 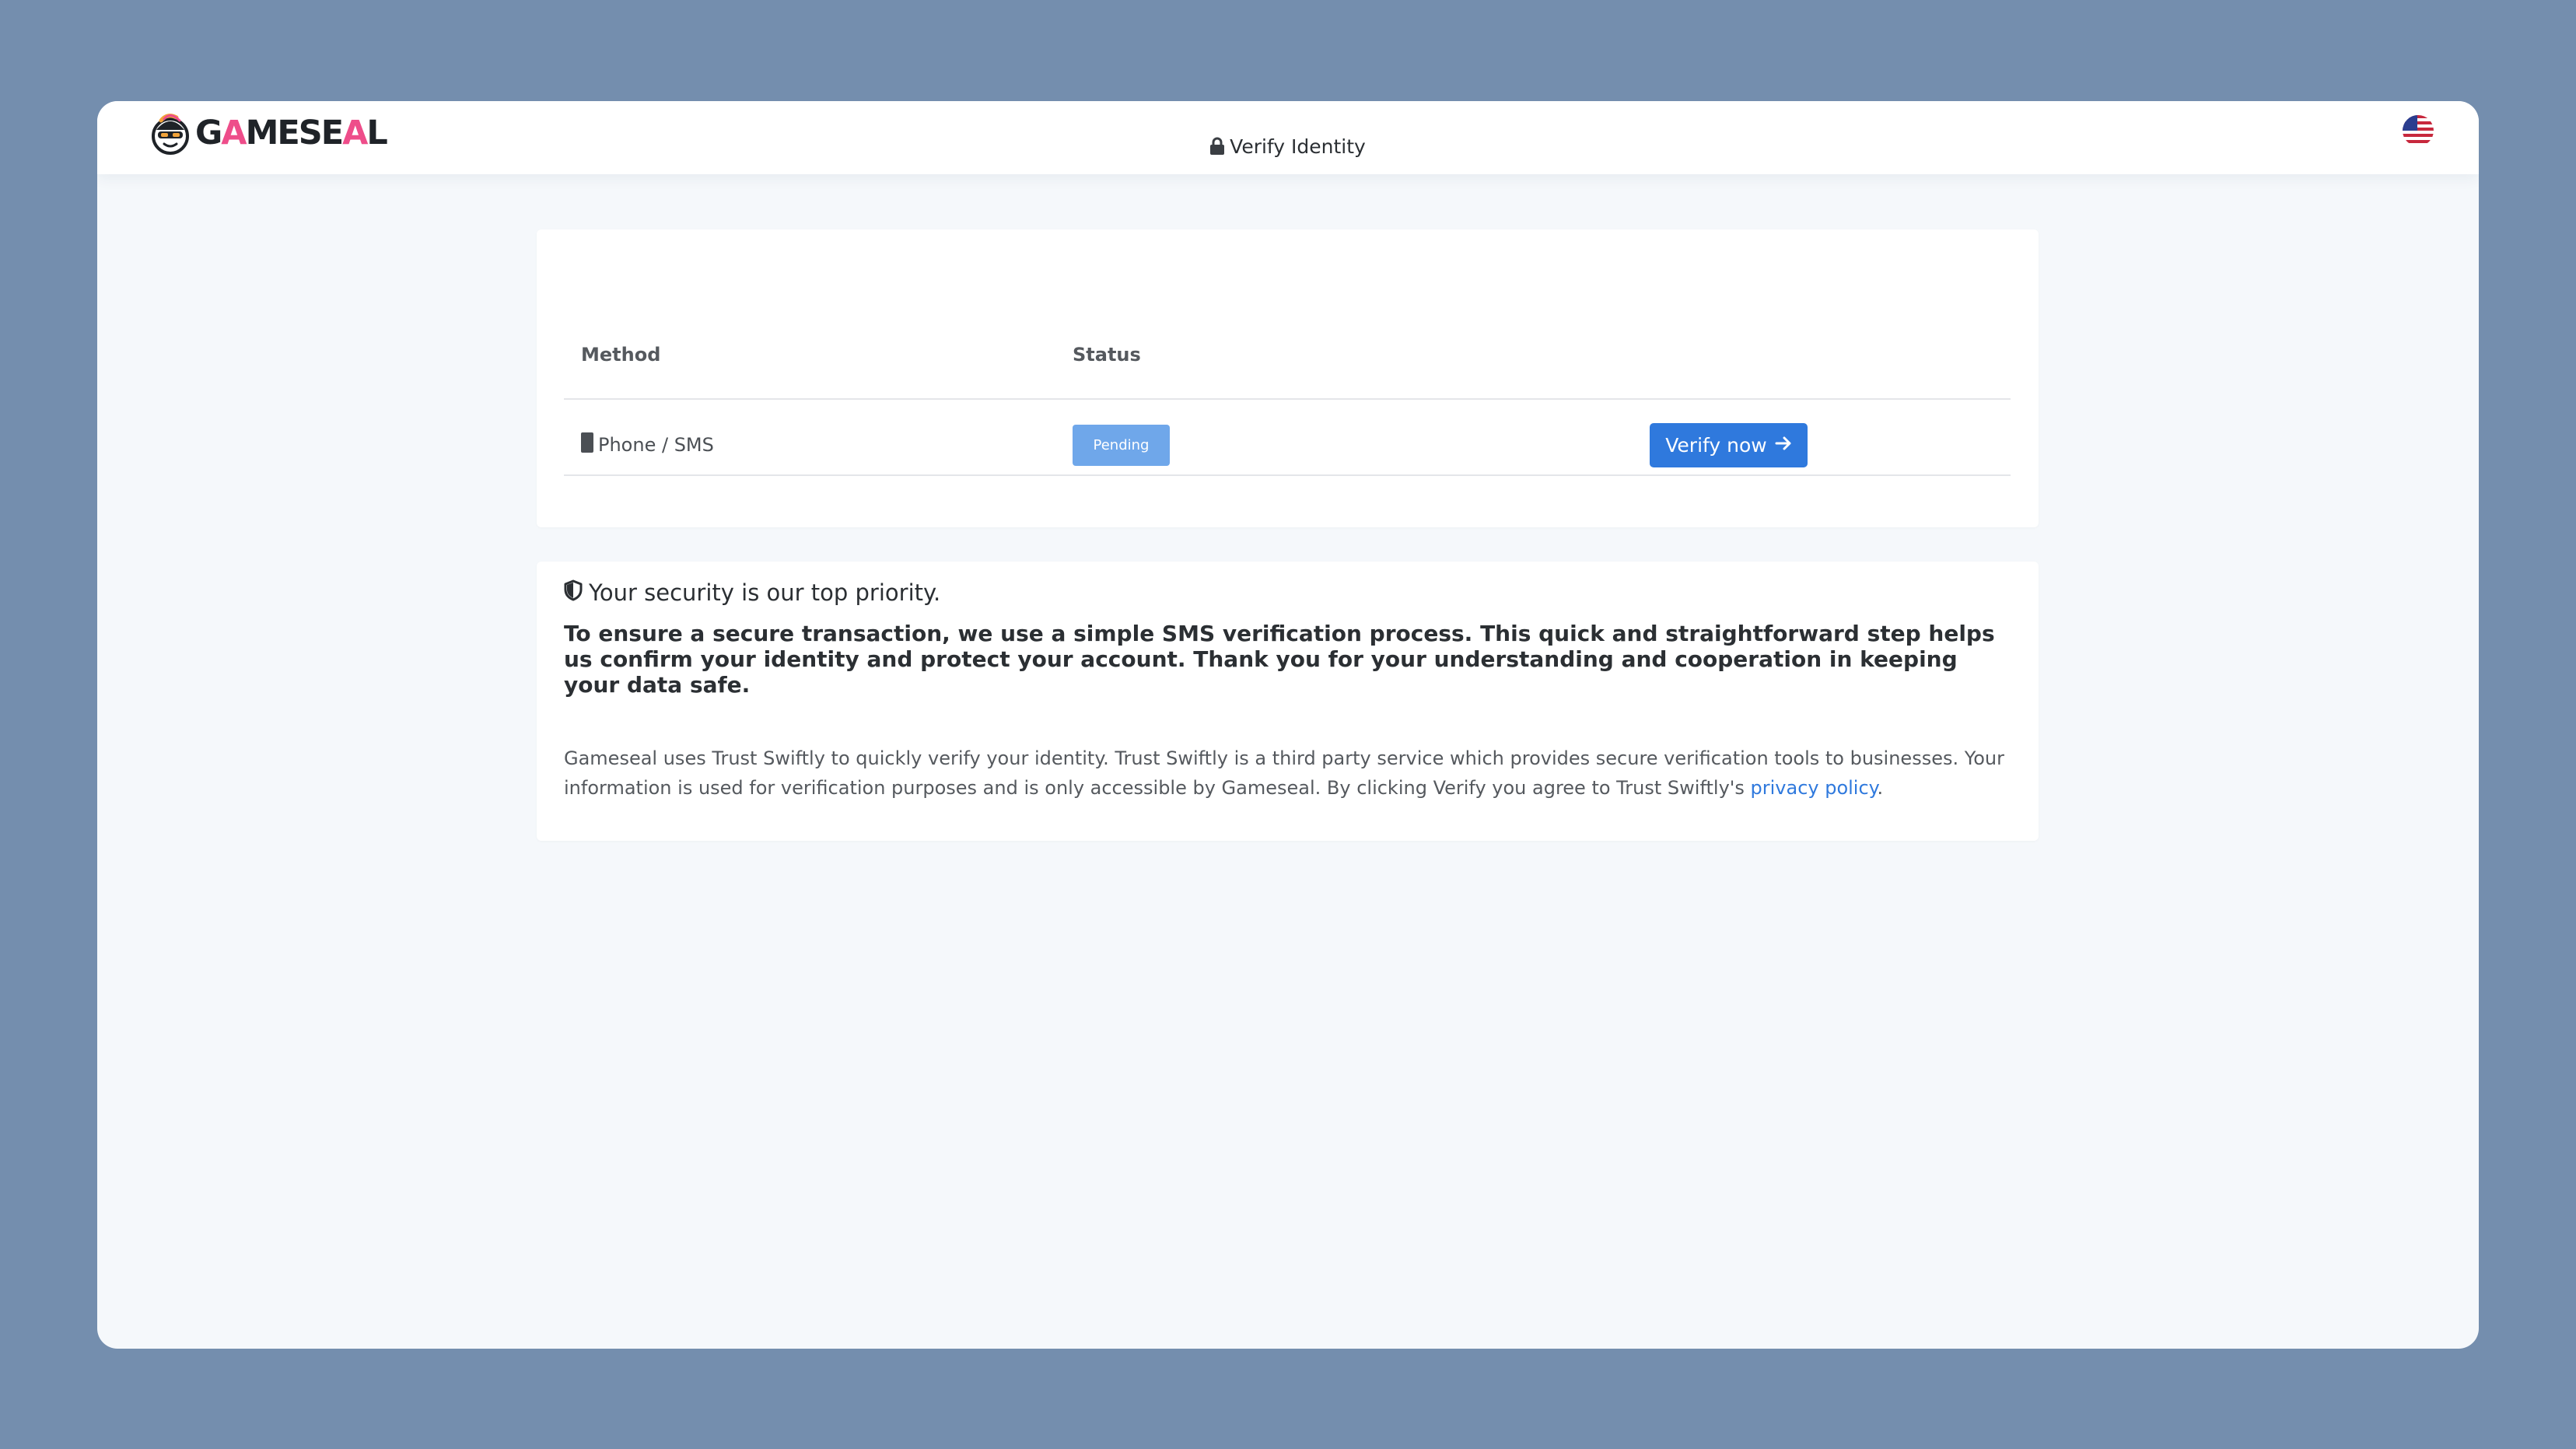 I want to click on status-badge: Pending, so click(x=1122, y=446).